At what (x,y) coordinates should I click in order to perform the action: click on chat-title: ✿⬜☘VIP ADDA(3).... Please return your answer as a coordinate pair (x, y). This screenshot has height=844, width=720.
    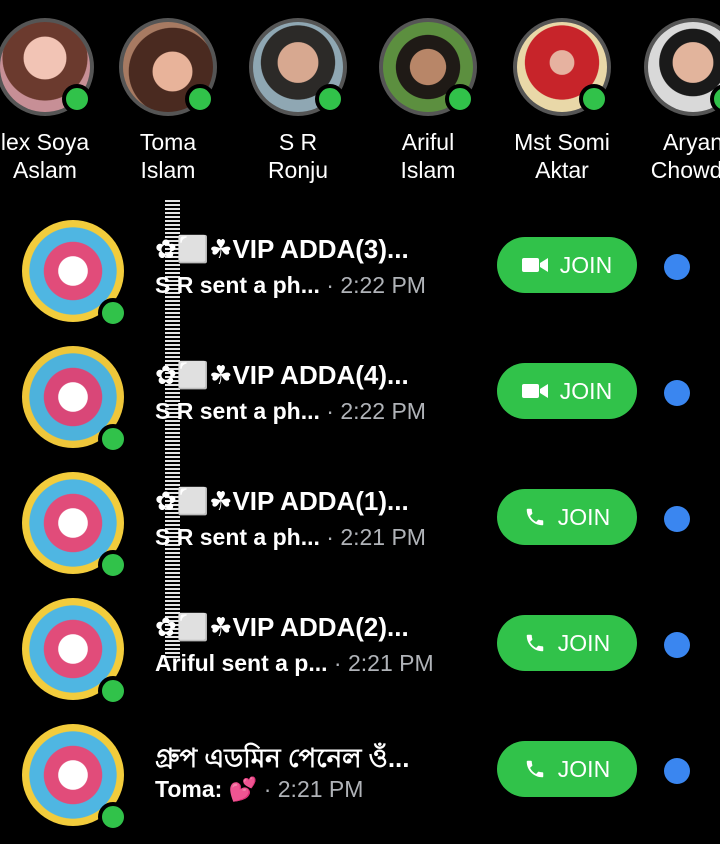
    Looking at the image, I should click on (282, 249).